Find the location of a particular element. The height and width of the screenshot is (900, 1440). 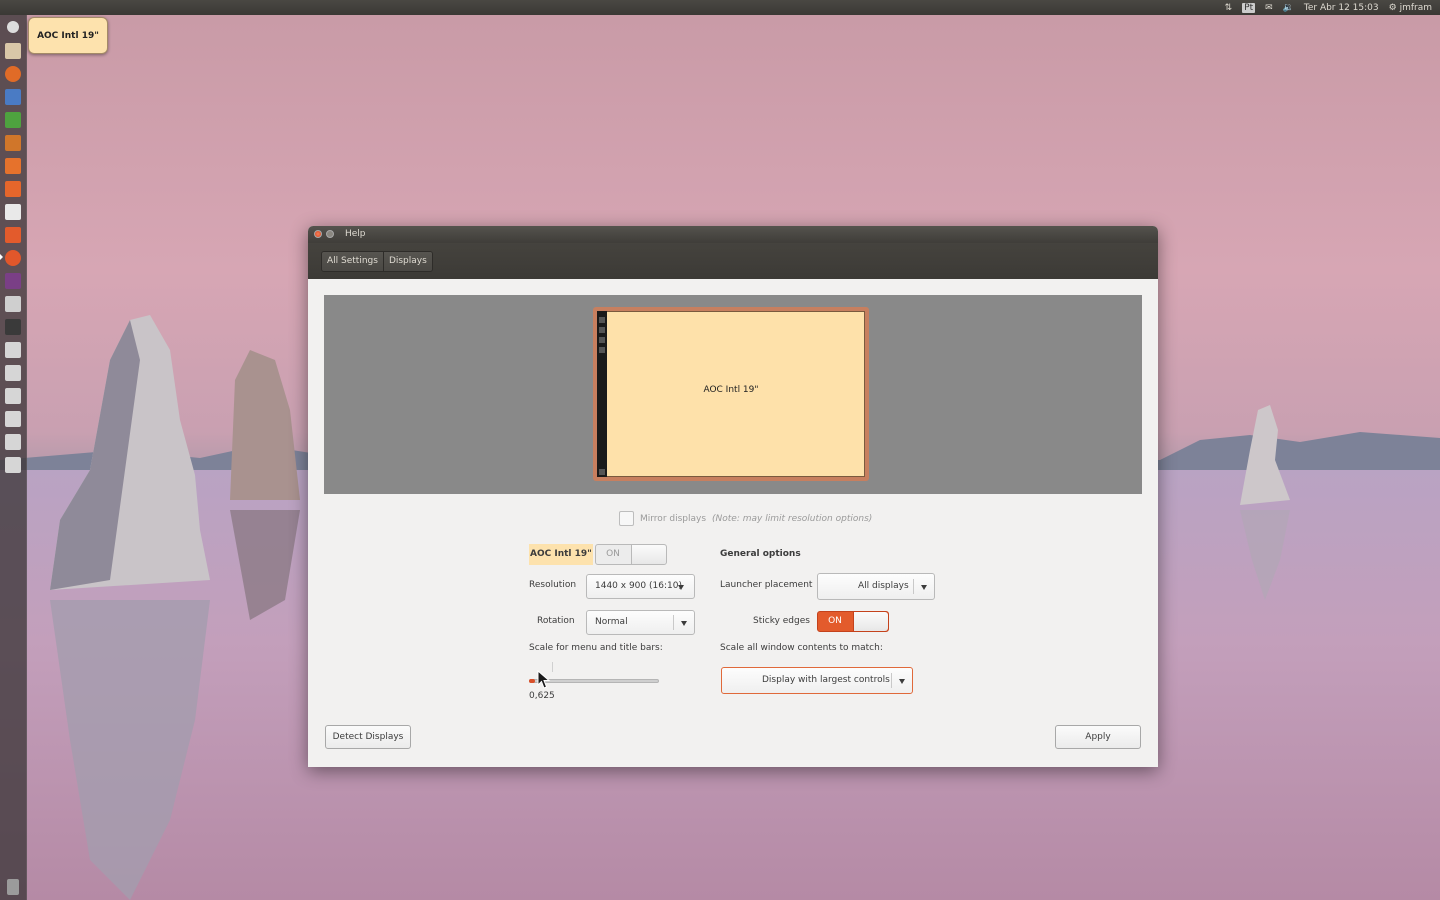

monitor-preview: AOC Intl 19" is located at coordinates (731, 394).